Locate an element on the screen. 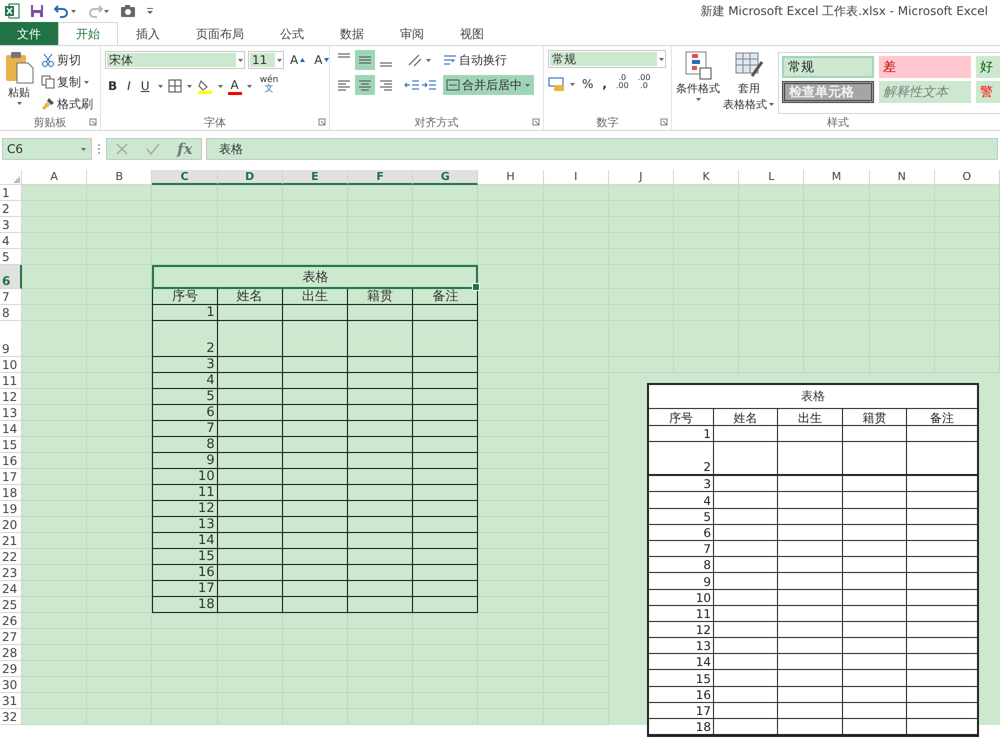 This screenshot has width=1000, height=744. ribbon-tab: 视图 is located at coordinates (472, 33).